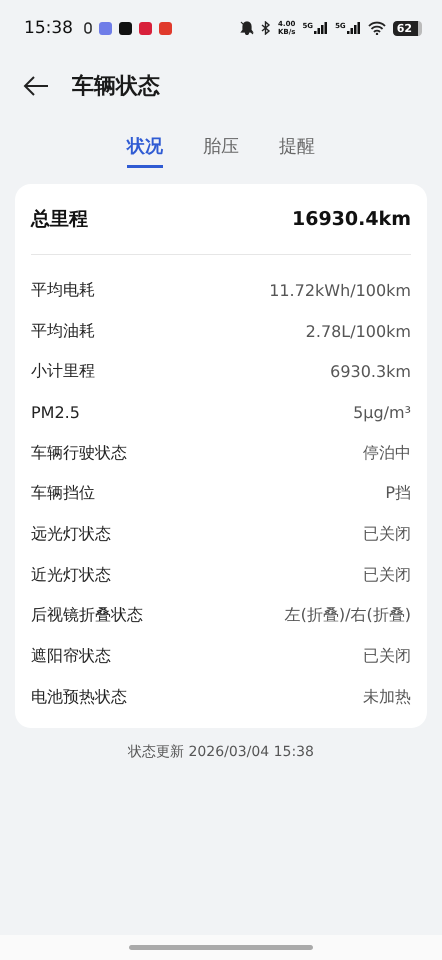 The width and height of the screenshot is (442, 960). What do you see at coordinates (71, 534) in the screenshot?
I see `row-label: 远光灯状态` at bounding box center [71, 534].